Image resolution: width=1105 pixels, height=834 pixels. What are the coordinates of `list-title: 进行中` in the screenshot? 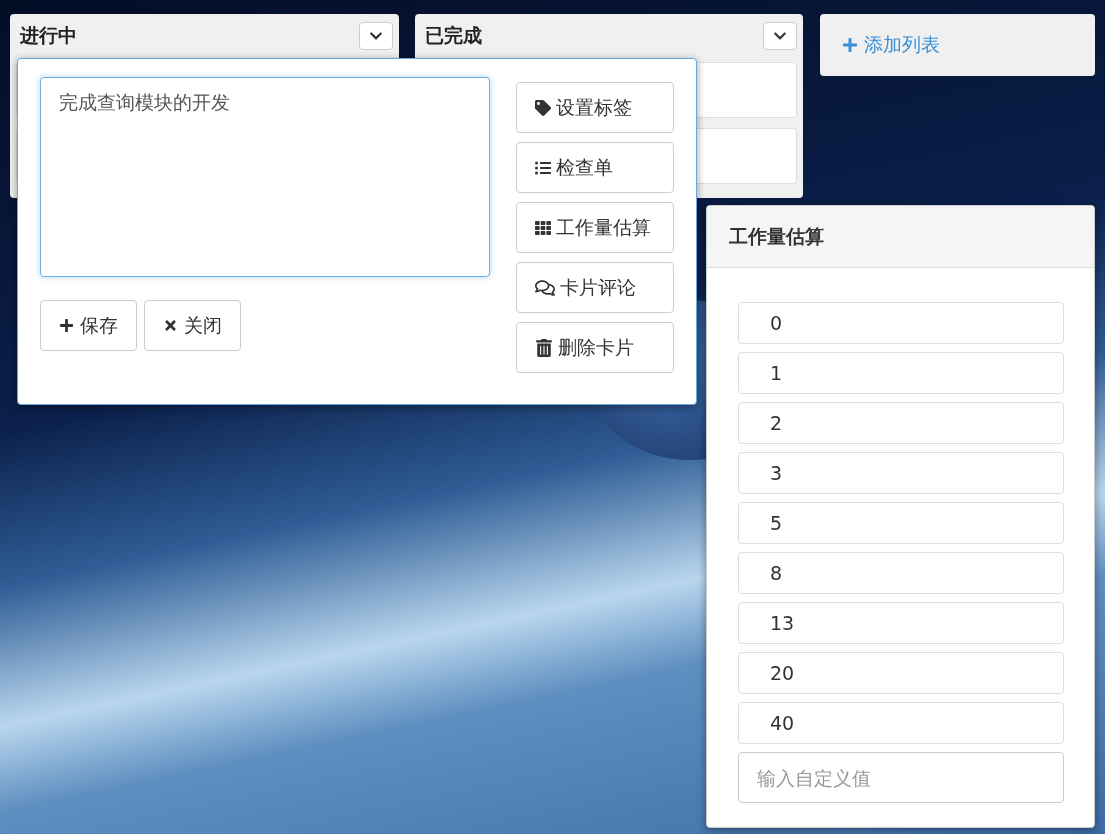 It's located at (48, 35).